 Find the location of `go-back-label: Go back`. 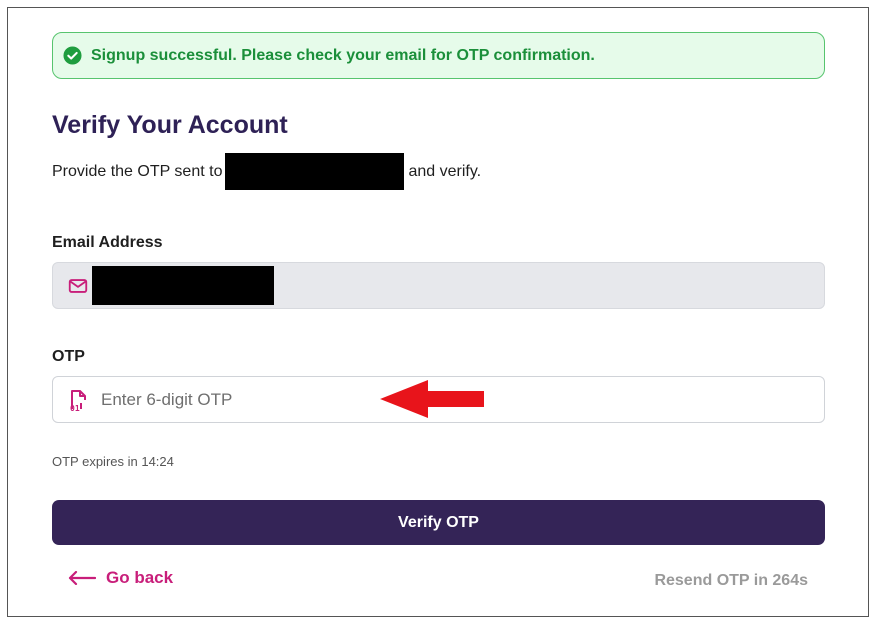

go-back-label: Go back is located at coordinates (140, 577).